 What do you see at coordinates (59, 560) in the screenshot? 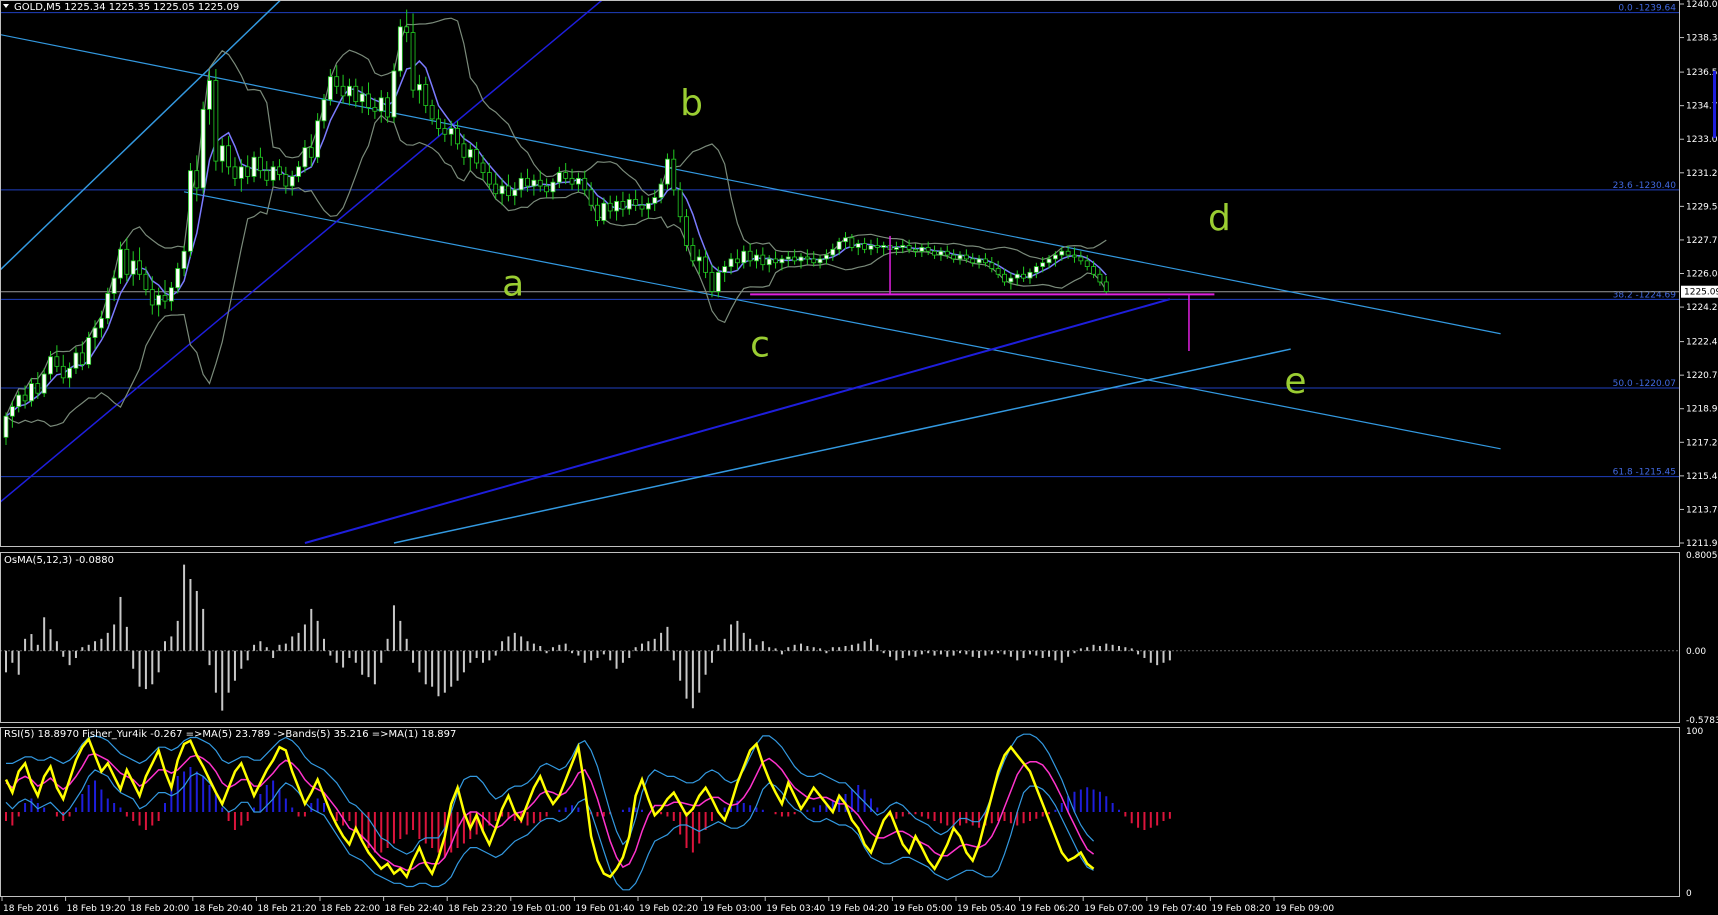
I see `osma-header: OsMA(5,12,3) -0.0880` at bounding box center [59, 560].